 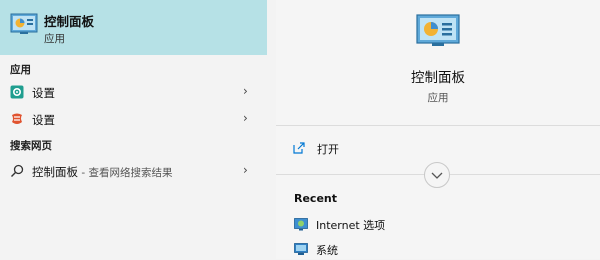 I want to click on expand-button, so click(x=437, y=175).